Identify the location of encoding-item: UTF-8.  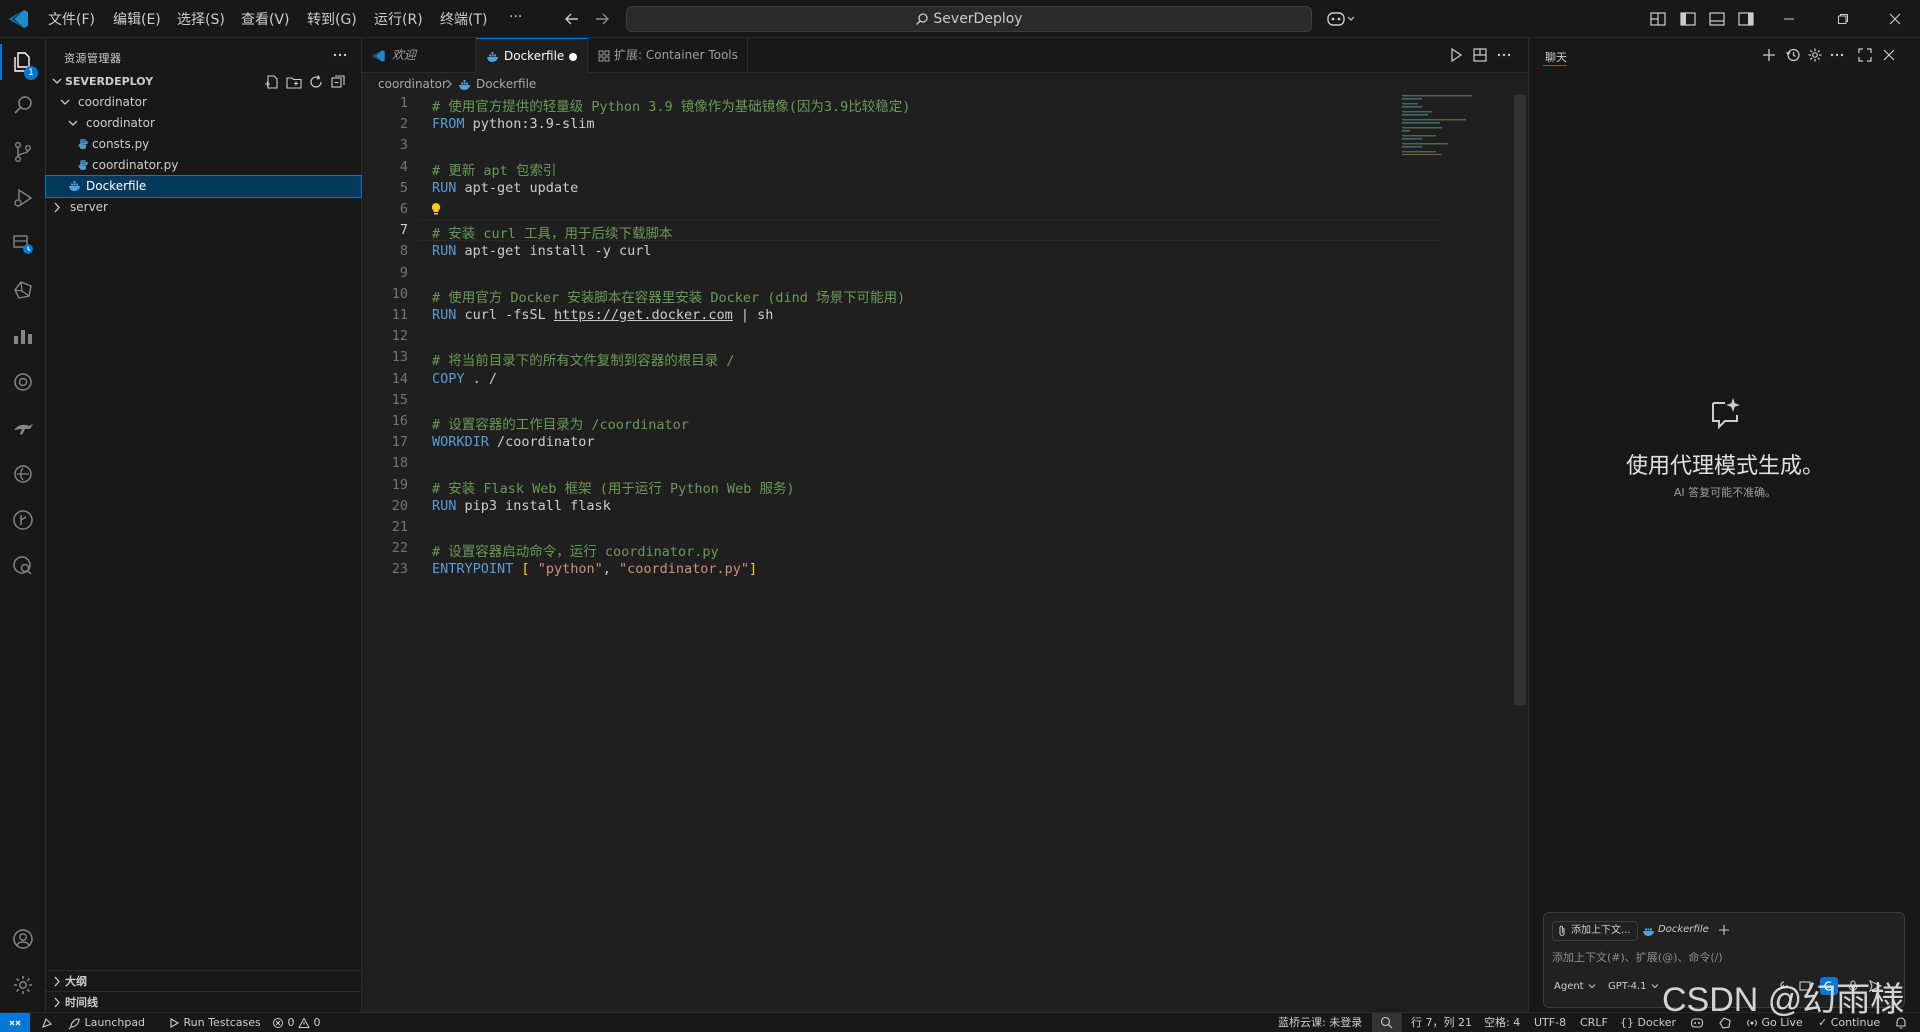
(1550, 1022).